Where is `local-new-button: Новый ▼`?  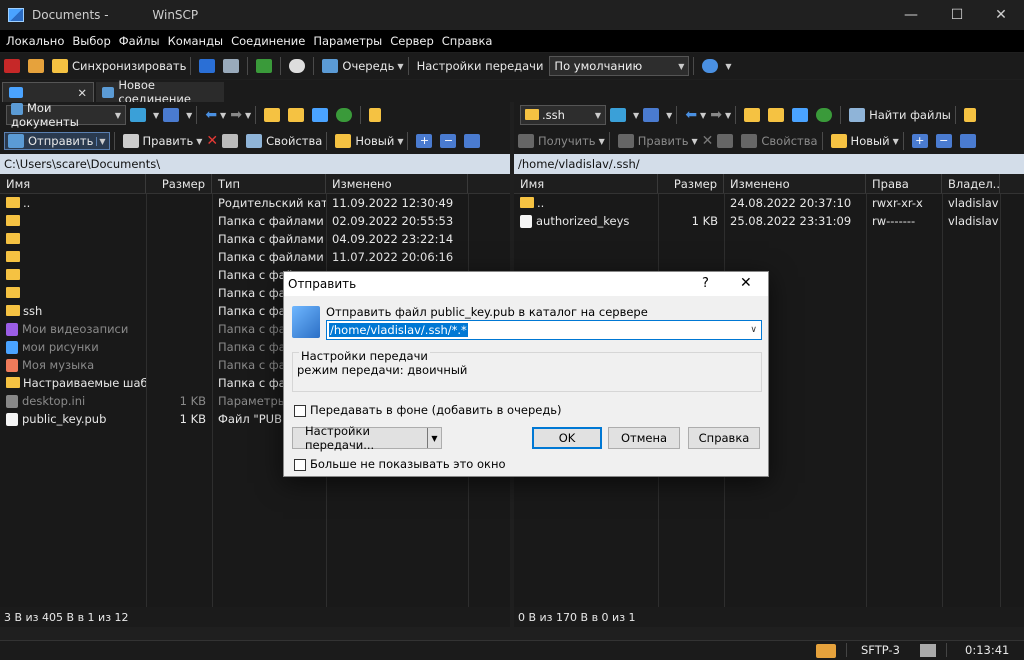
local-new-button: Новый ▼ is located at coordinates (369, 141).